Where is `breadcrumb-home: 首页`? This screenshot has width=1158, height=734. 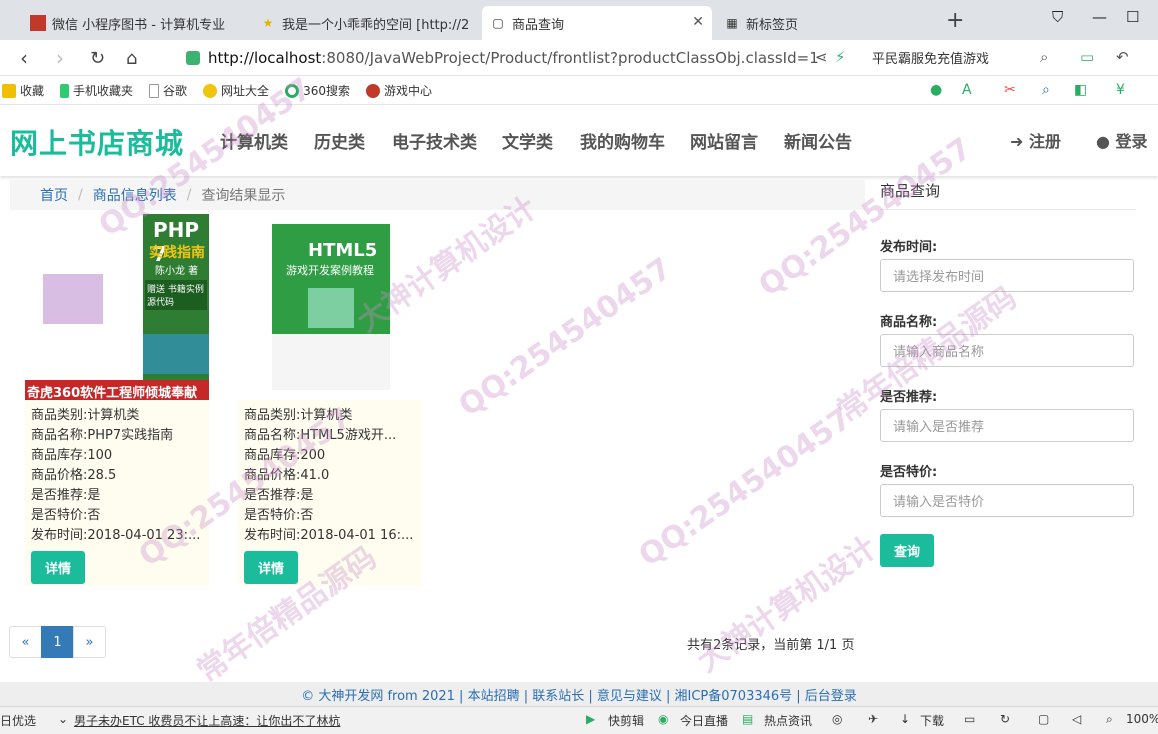 breadcrumb-home: 首页 is located at coordinates (54, 195).